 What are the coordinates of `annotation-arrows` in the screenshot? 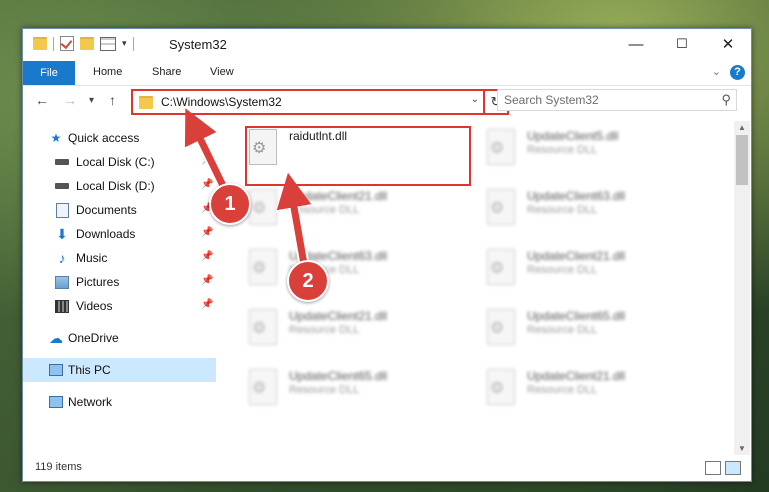 It's located at (248, 189).